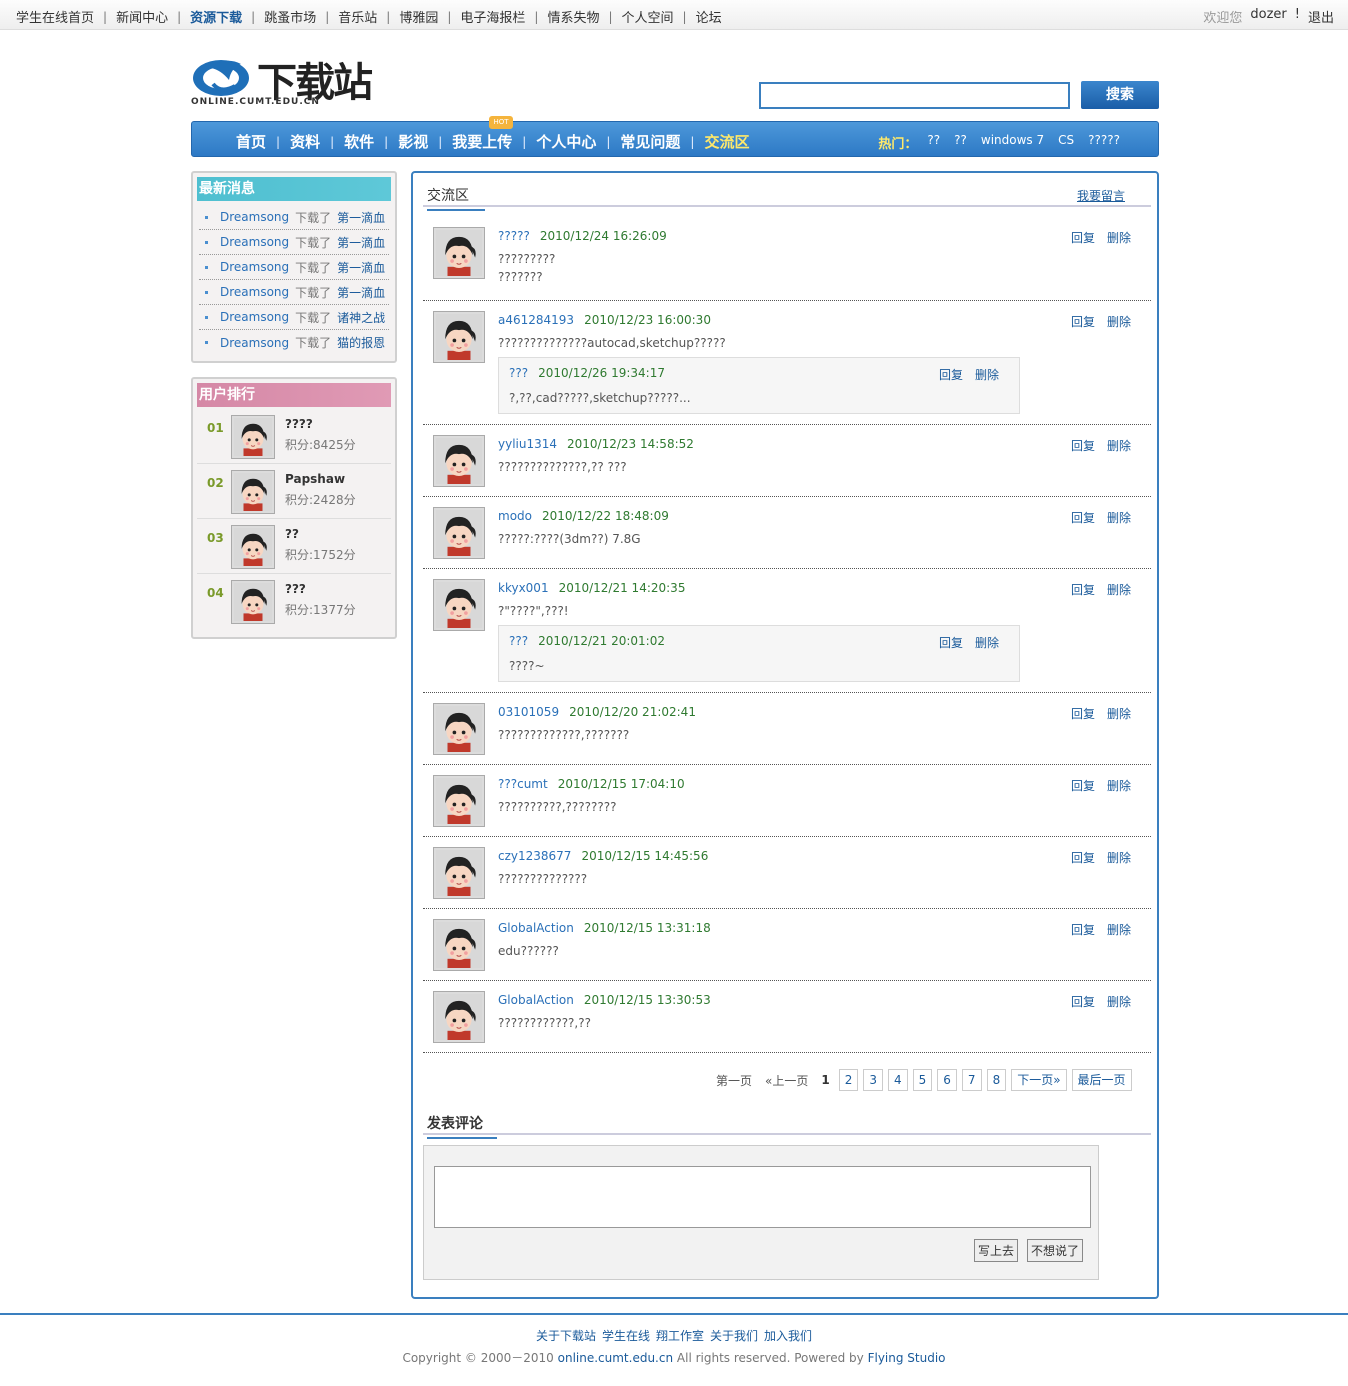  I want to click on hot-keyword-link: windows 7, so click(1012, 142).